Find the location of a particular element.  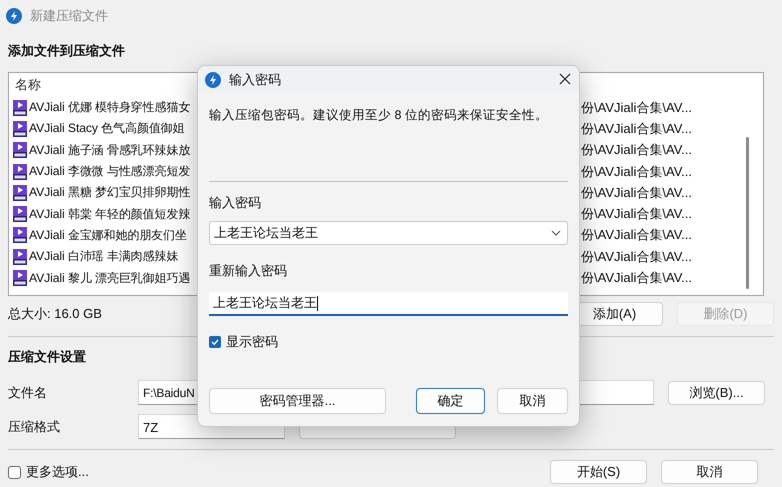

password-combo: 上老王论坛当老王 is located at coordinates (388, 233).